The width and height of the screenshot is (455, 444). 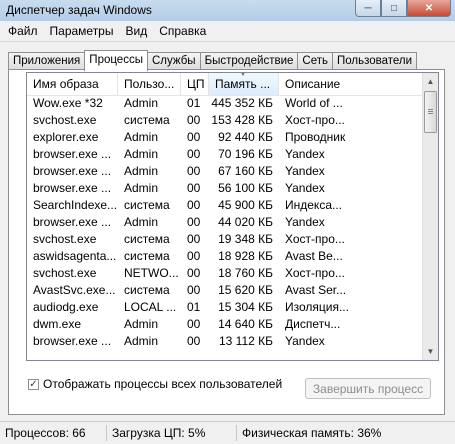 What do you see at coordinates (225, 137) in the screenshot?
I see `table-row: explorer.exe Admin 00 92 440 КБ Проводник` at bounding box center [225, 137].